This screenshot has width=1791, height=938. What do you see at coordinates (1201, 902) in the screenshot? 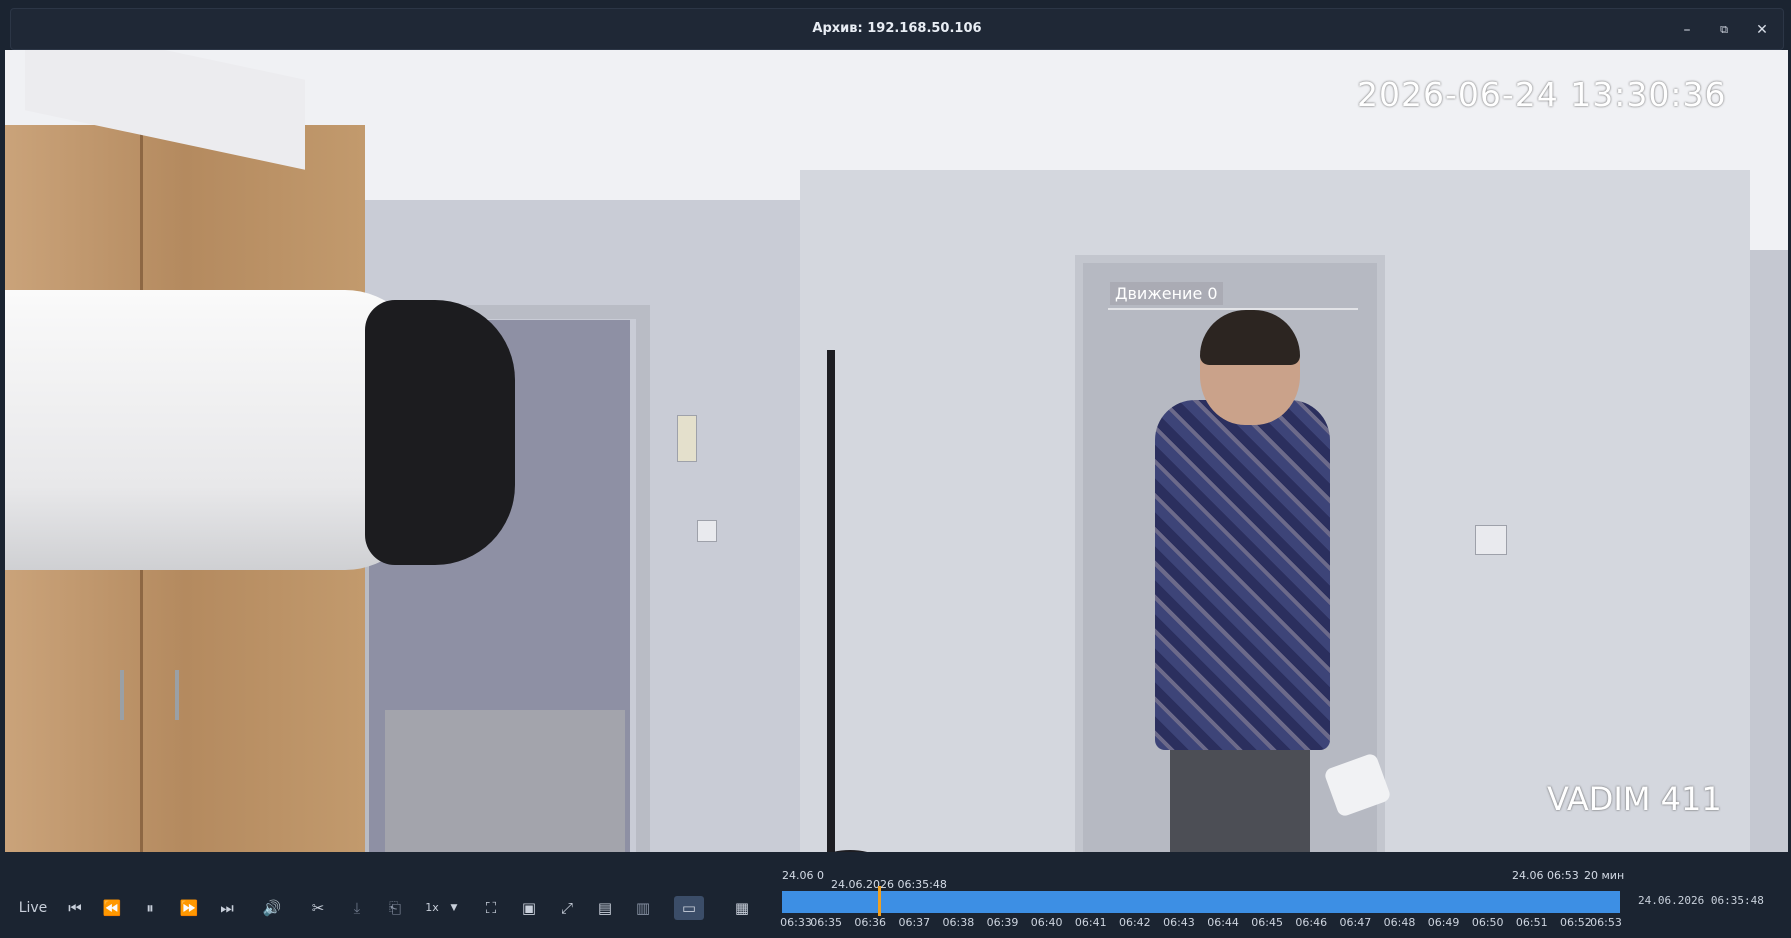
I see `timeline-bar` at bounding box center [1201, 902].